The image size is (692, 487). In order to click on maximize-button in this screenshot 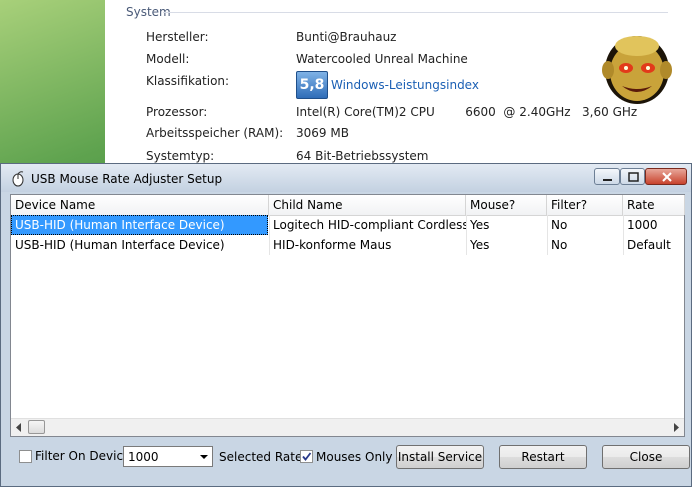, I will do `click(632, 176)`.